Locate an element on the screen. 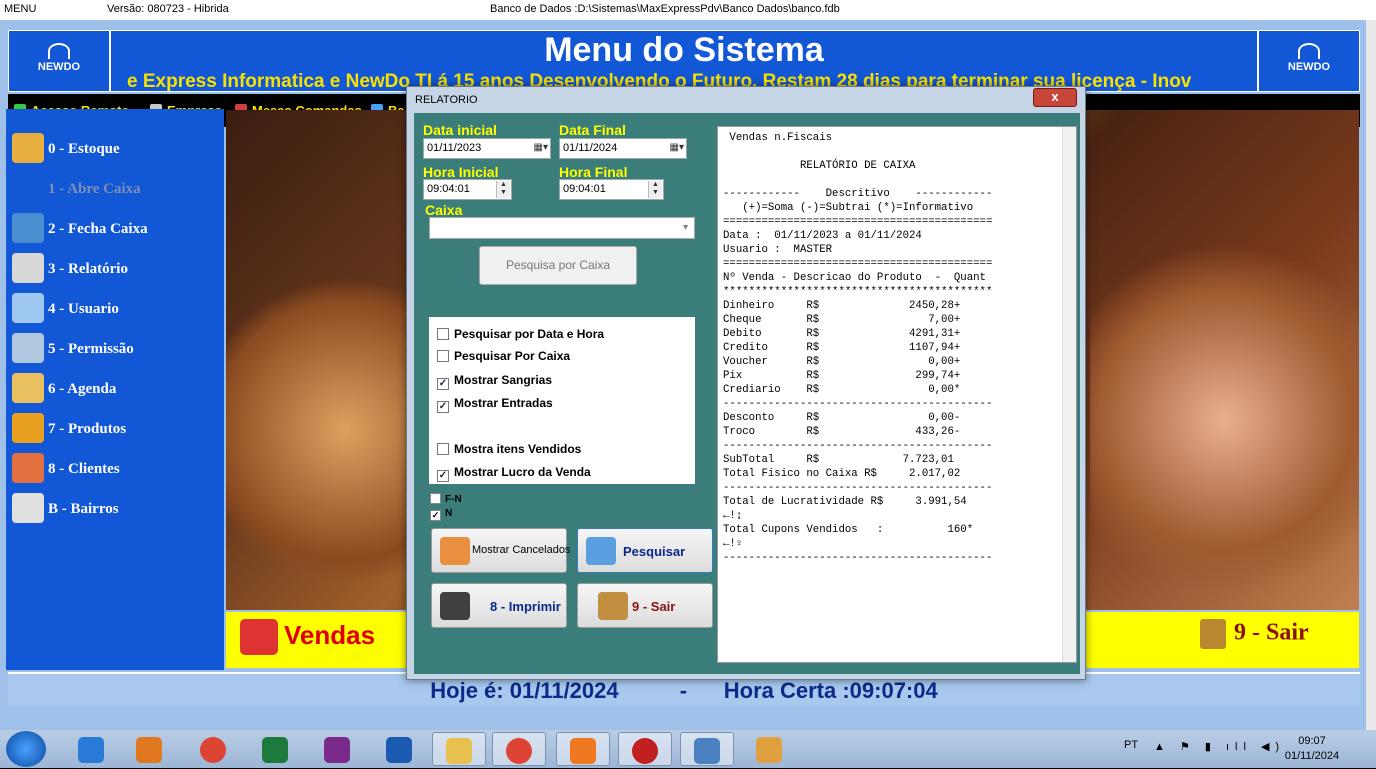  taskbar-media is located at coordinates (149, 749).